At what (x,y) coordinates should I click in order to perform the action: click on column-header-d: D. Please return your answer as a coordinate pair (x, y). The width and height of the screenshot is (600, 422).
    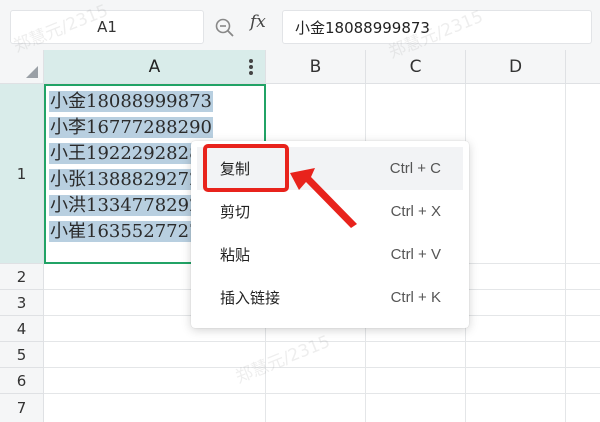
    Looking at the image, I should click on (516, 67).